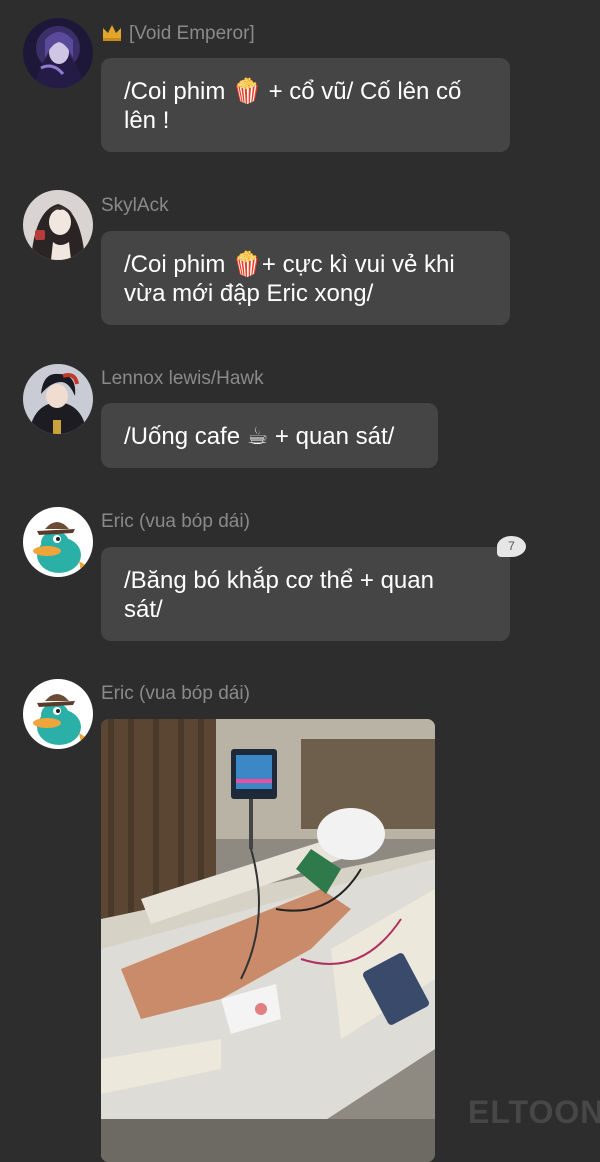 Image resolution: width=600 pixels, height=1162 pixels. Describe the element at coordinates (182, 379) in the screenshot. I see `author-name: Lennox lewis/Hawk` at that location.